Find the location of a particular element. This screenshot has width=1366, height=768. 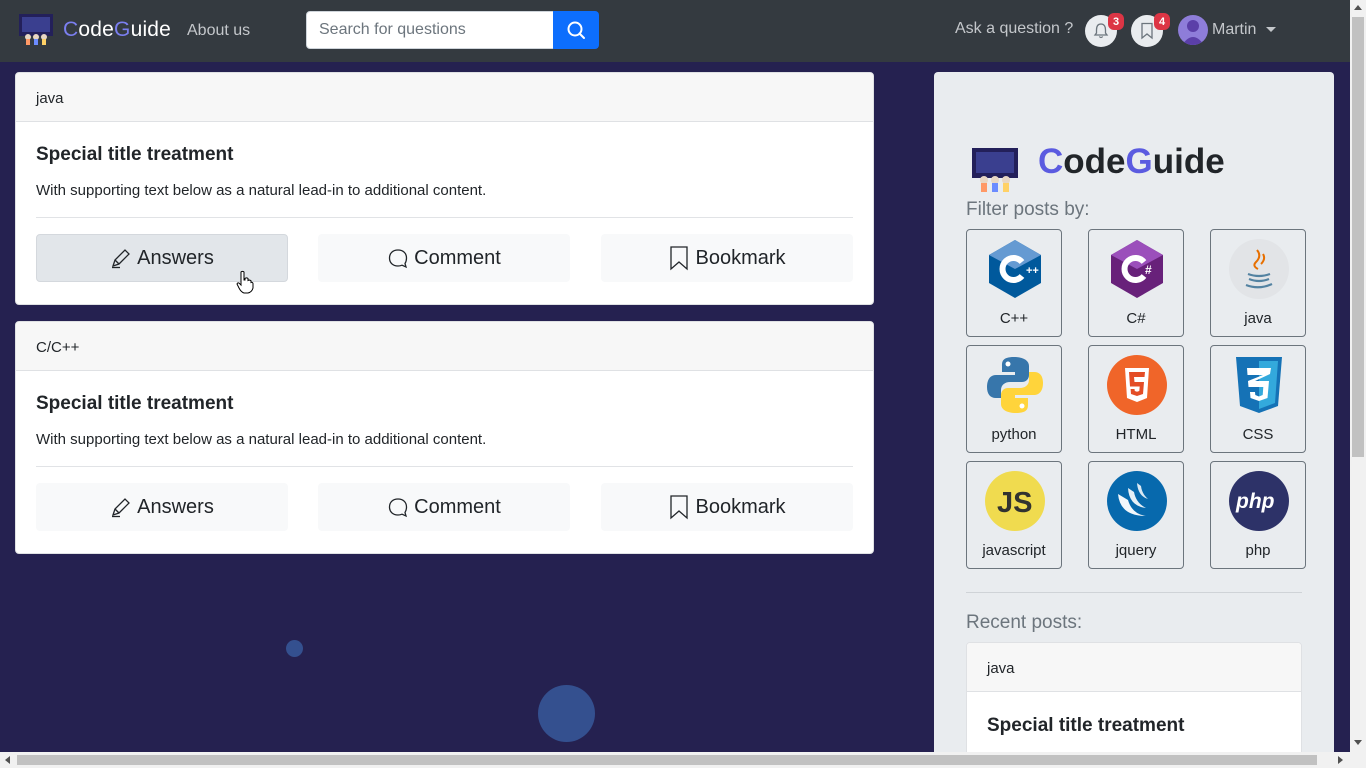

html5-icon is located at coordinates (1137, 385).